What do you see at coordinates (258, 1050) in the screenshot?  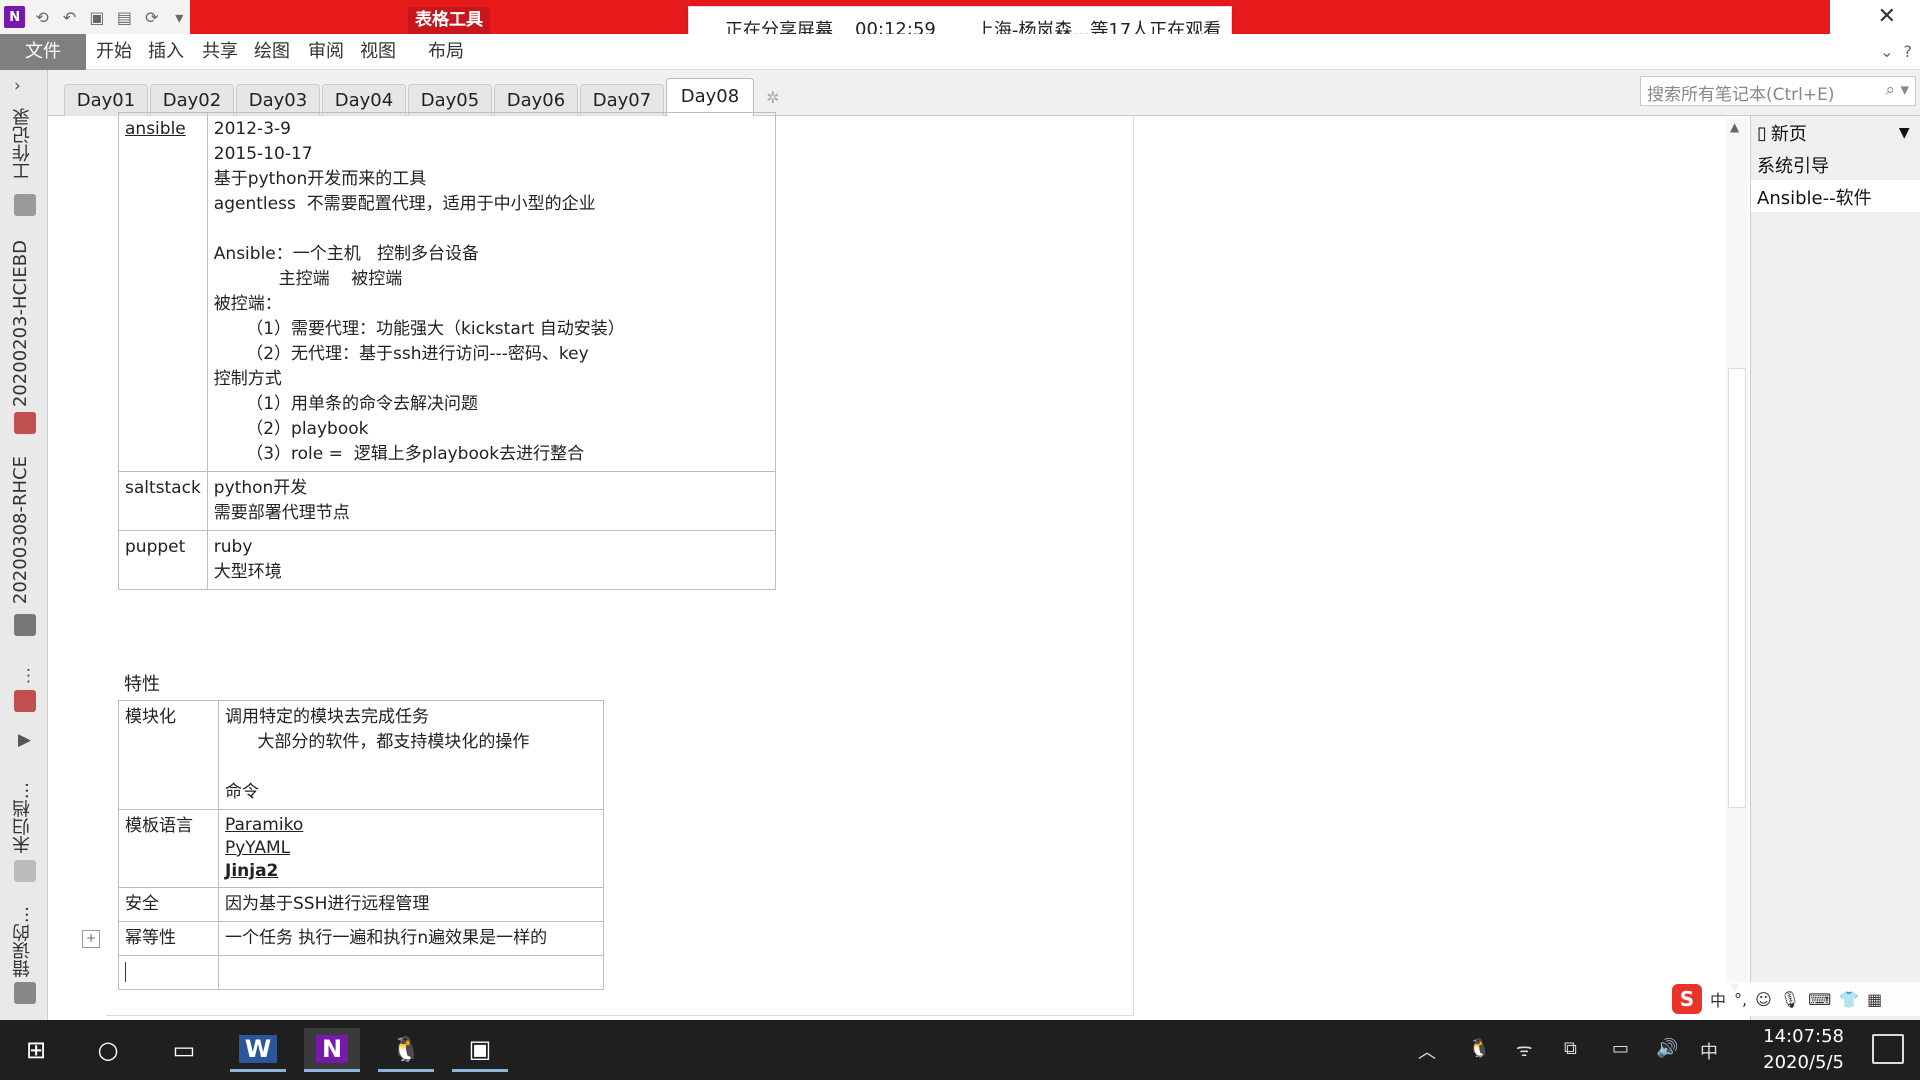 I see `word-app-icon: W` at bounding box center [258, 1050].